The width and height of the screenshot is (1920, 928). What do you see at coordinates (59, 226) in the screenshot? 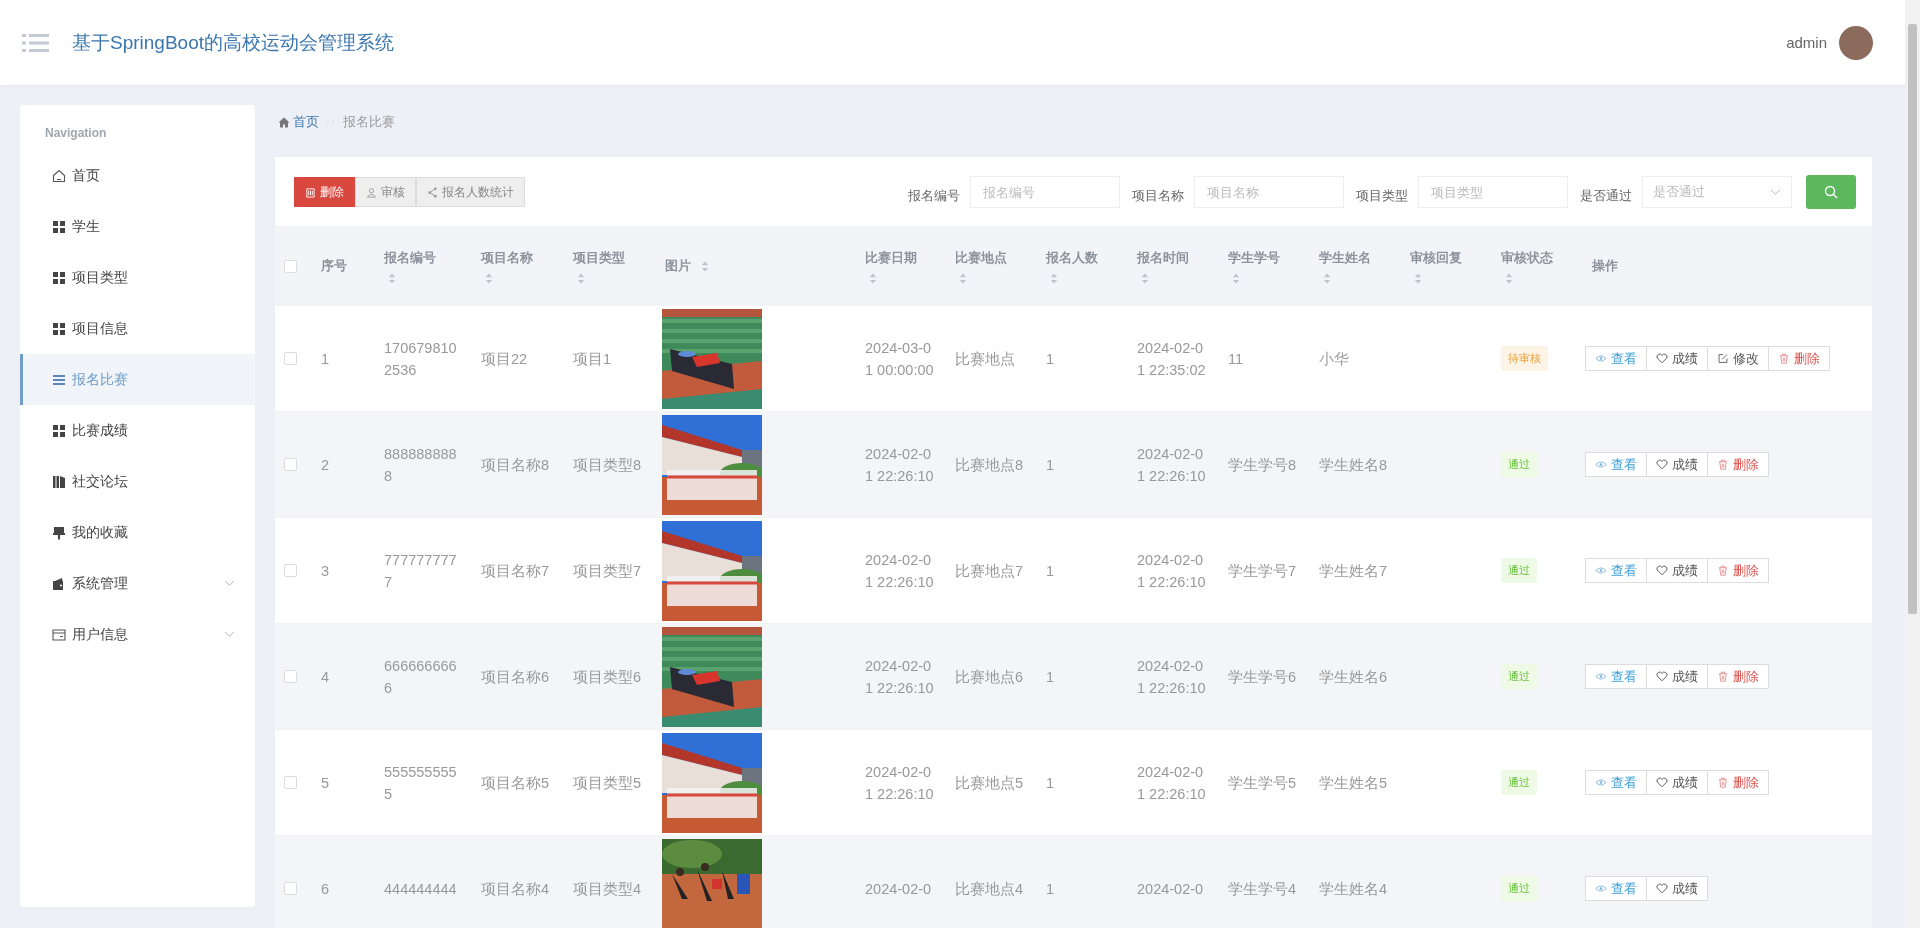
I see `grid-icon` at bounding box center [59, 226].